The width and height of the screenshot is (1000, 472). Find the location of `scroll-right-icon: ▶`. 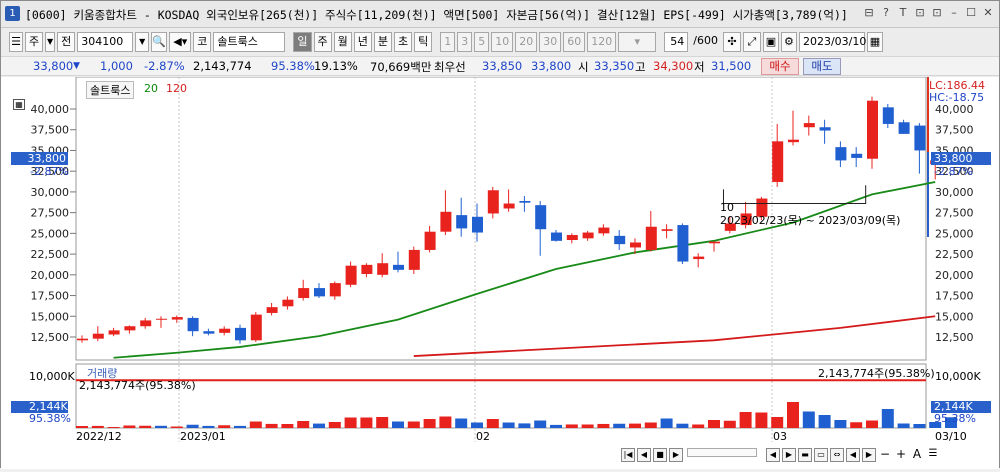

scroll-right-icon: ▶ is located at coordinates (869, 455).